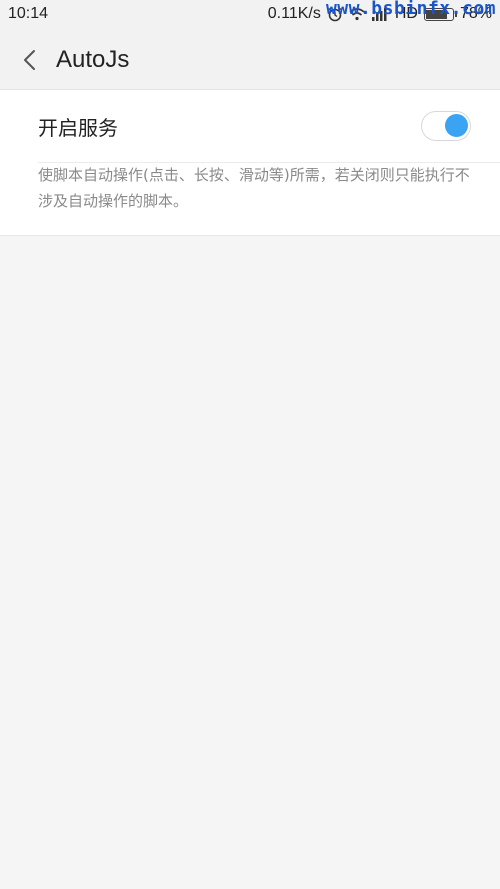 The width and height of the screenshot is (500, 889). What do you see at coordinates (93, 59) in the screenshot?
I see `page-title: AutoJs` at bounding box center [93, 59].